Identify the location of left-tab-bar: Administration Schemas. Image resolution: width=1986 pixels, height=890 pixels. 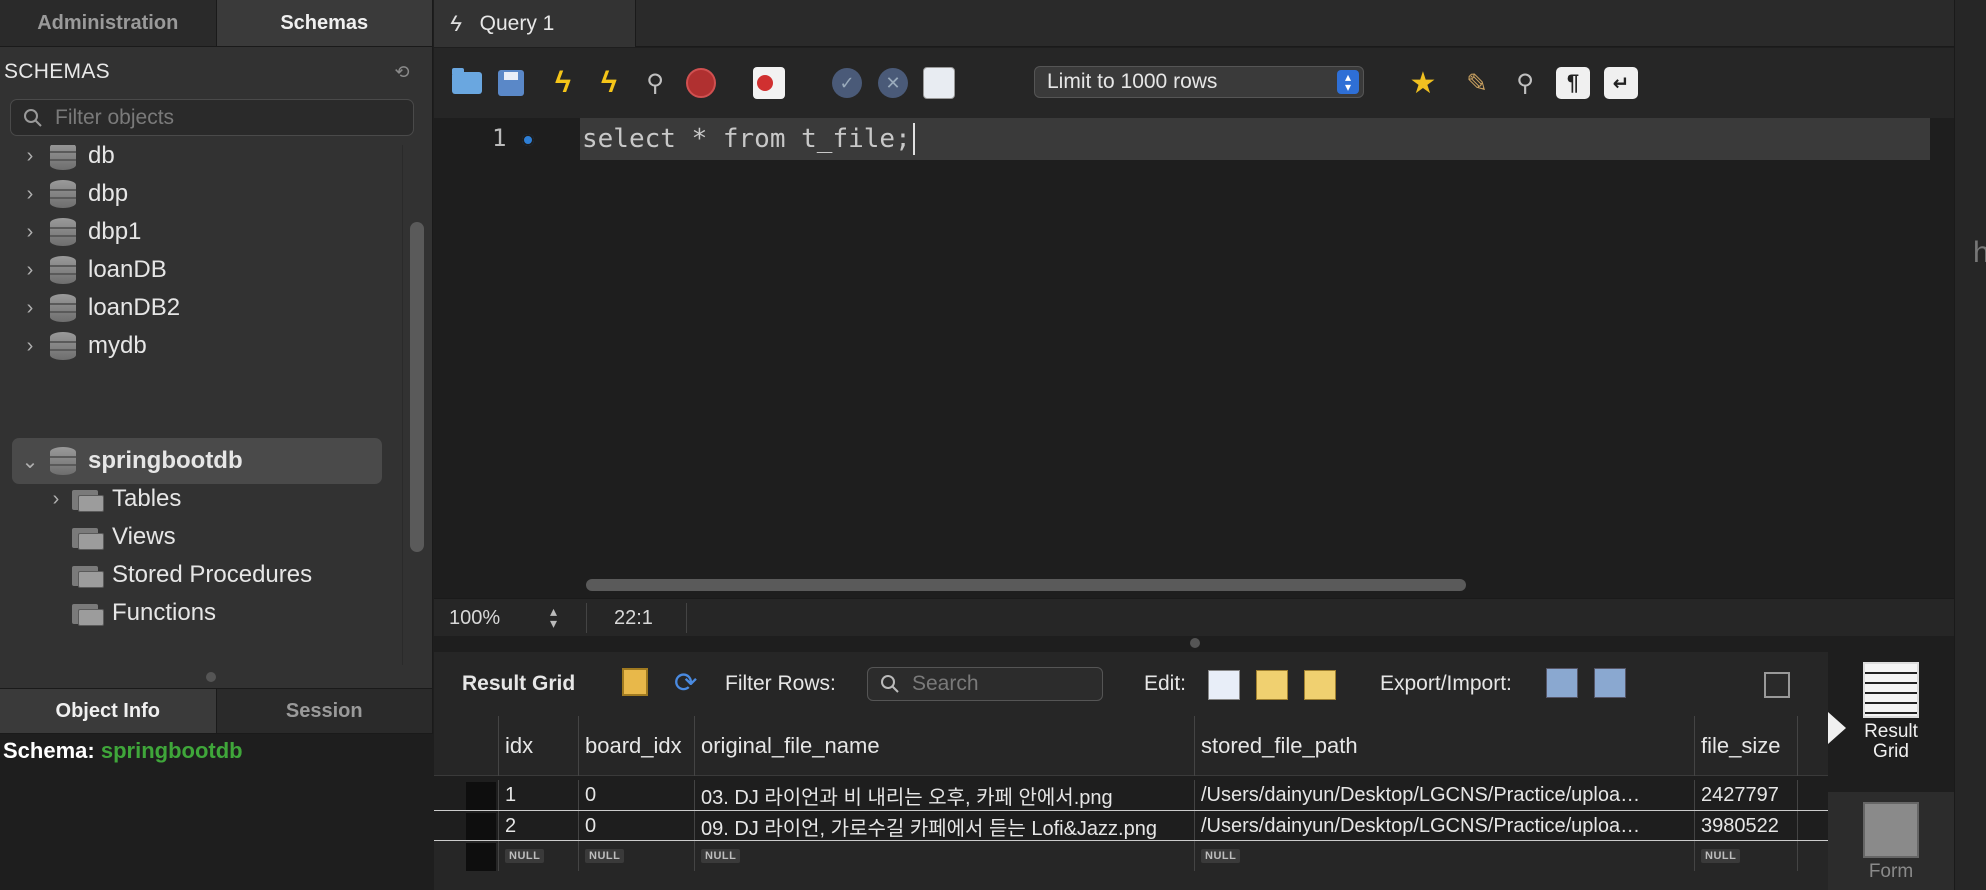
(216, 23).